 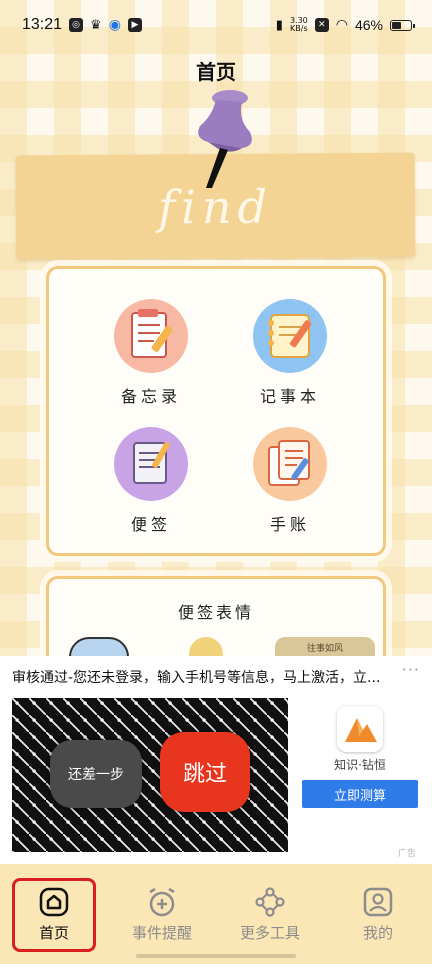 I want to click on journal-icon, so click(x=290, y=464).